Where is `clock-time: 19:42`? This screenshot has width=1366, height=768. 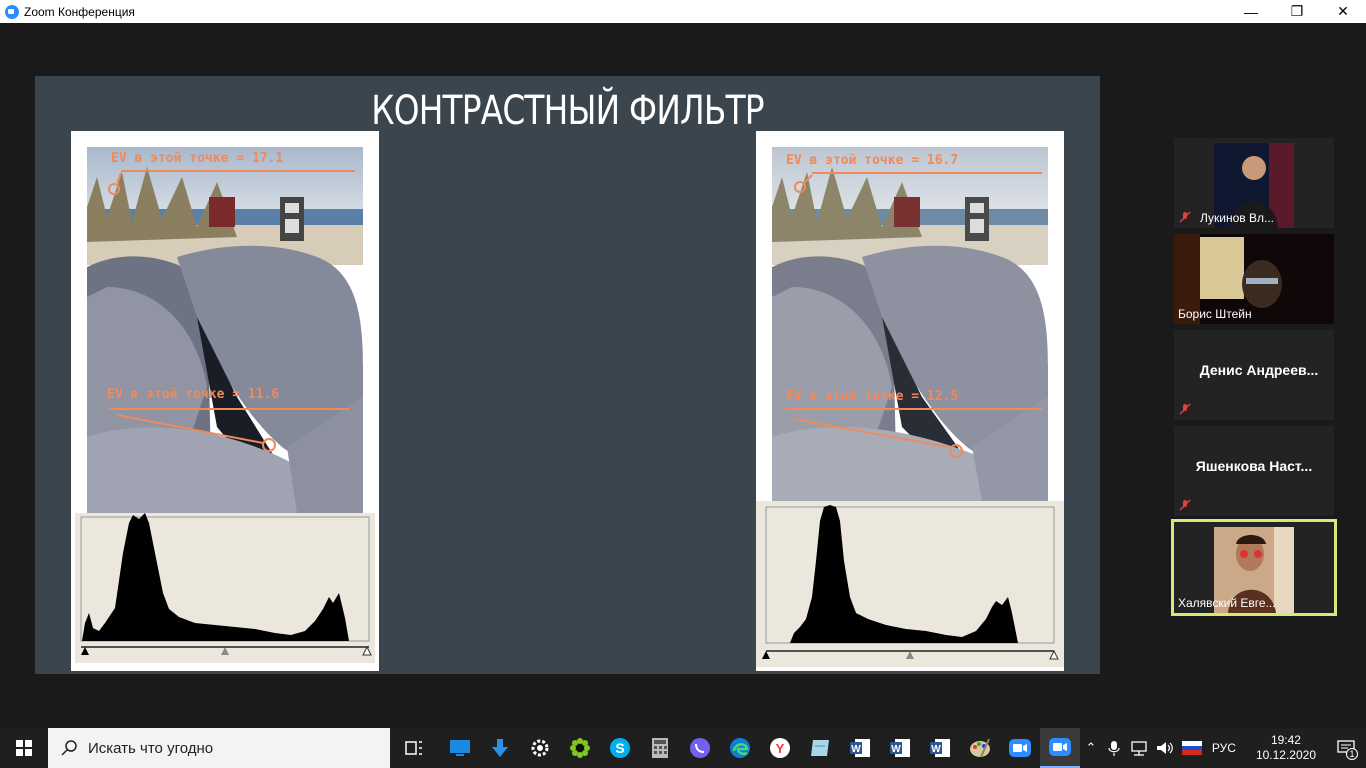
clock-time: 19:42 is located at coordinates (1285, 740).